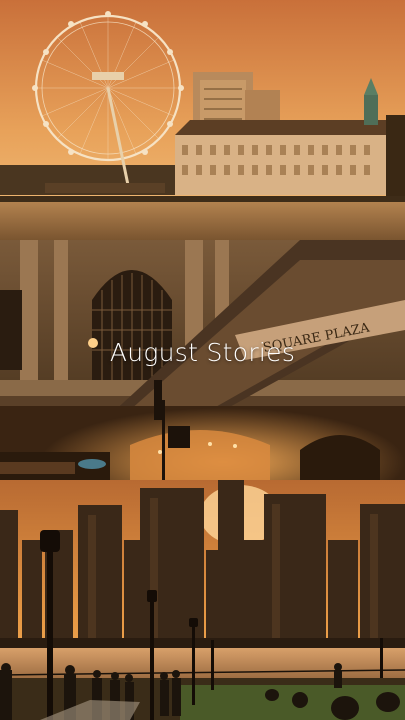  What do you see at coordinates (202, 352) in the screenshot?
I see `story-title: August Stories` at bounding box center [202, 352].